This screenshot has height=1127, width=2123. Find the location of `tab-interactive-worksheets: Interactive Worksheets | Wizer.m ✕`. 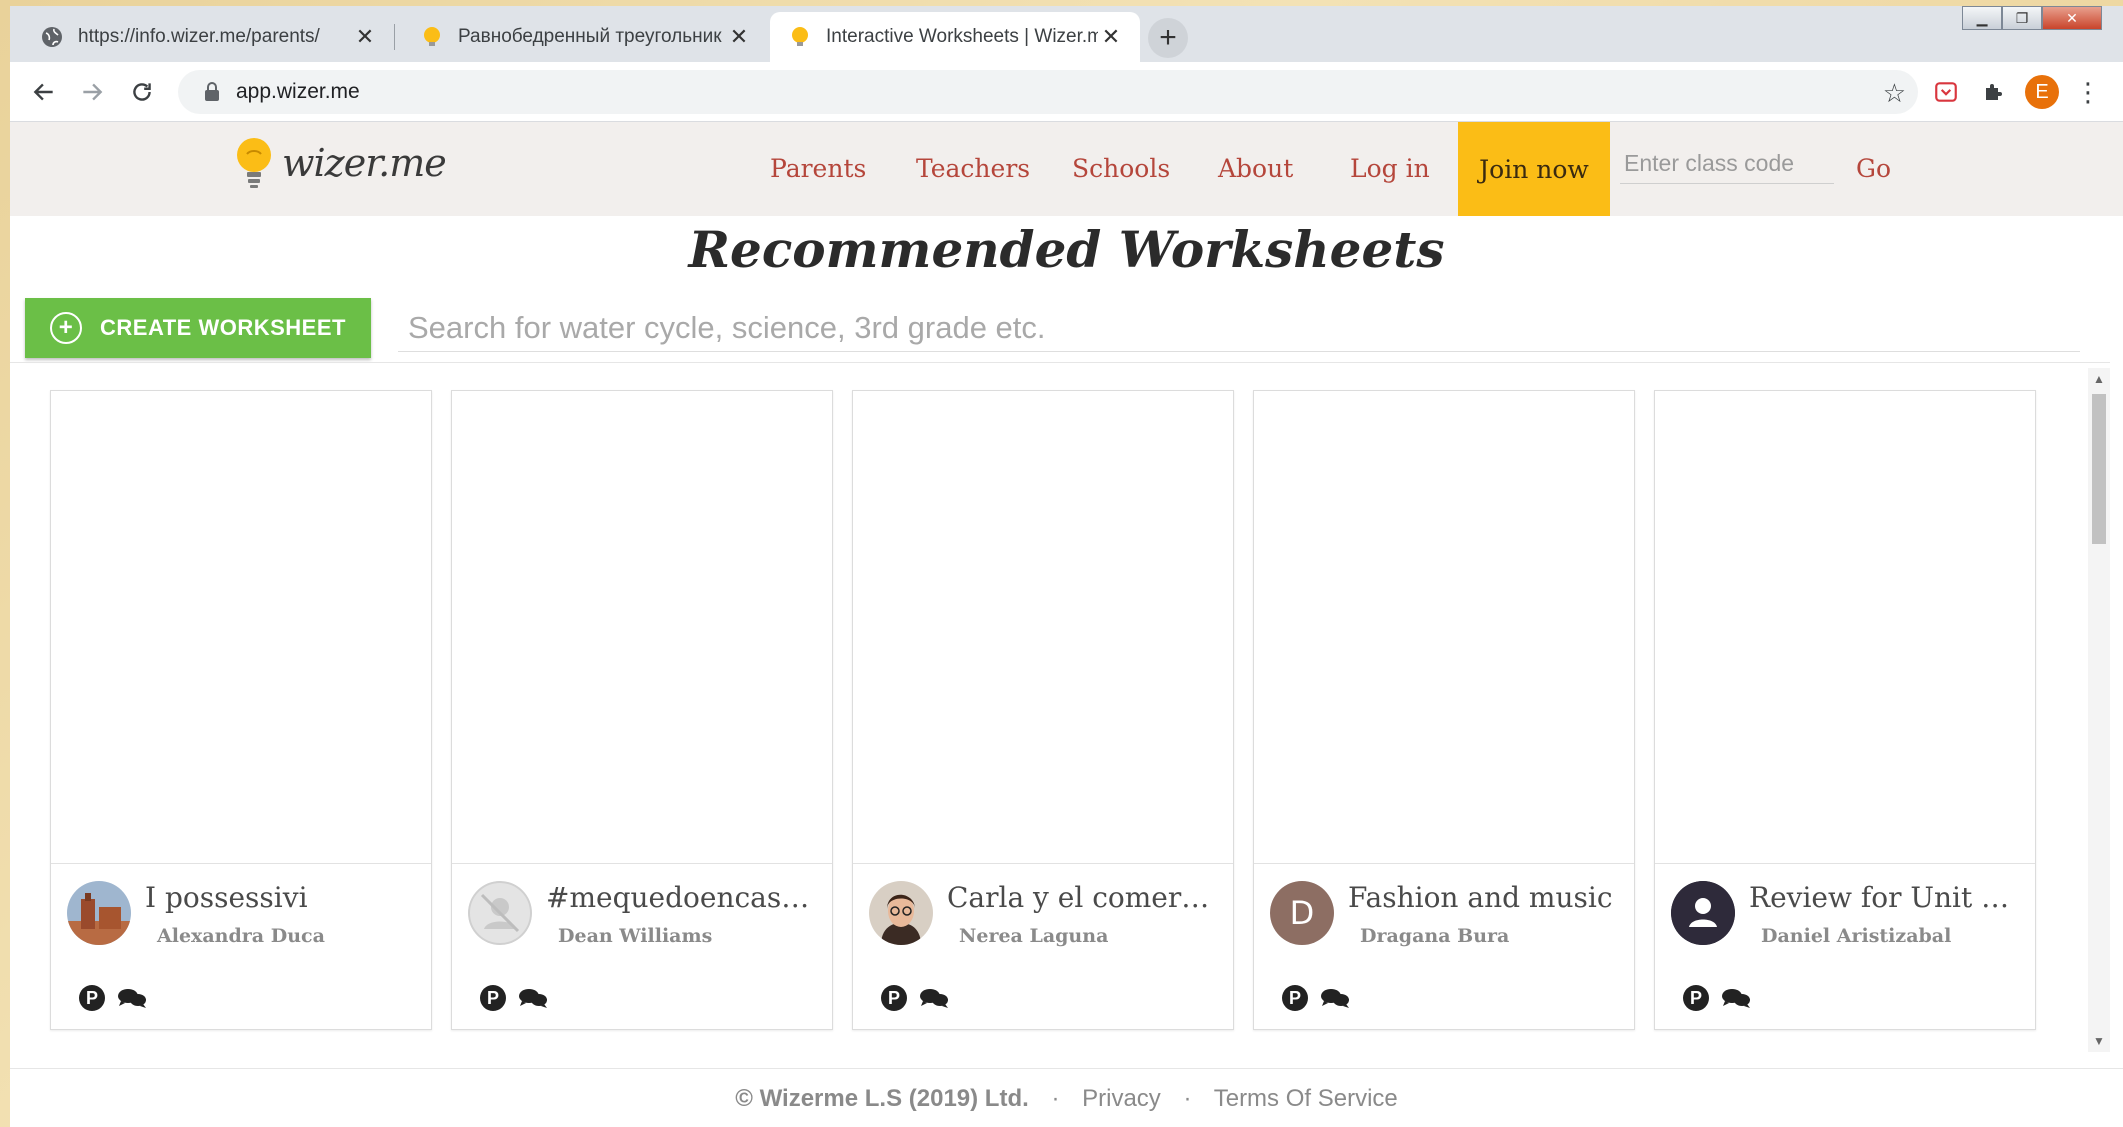

tab-interactive-worksheets: Interactive Worksheets | Wizer.m ✕ is located at coordinates (955, 37).